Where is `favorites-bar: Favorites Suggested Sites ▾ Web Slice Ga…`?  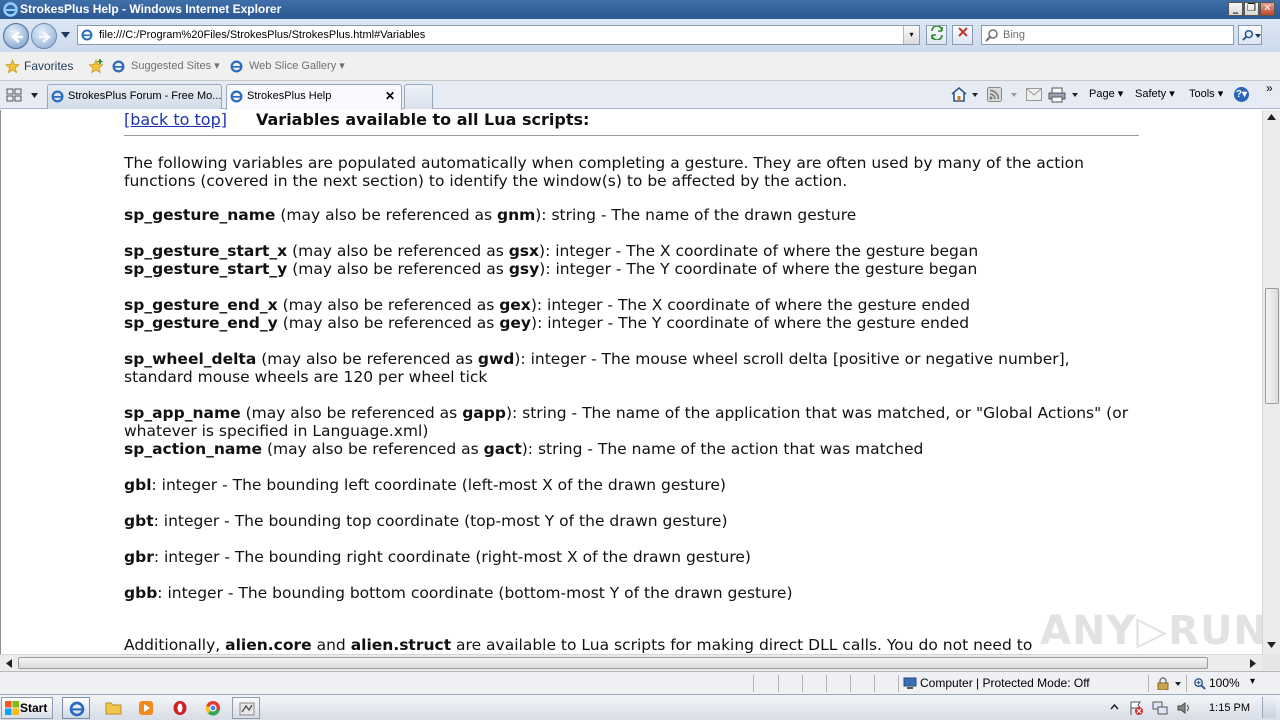
favorites-bar: Favorites Suggested Sites ▾ Web Slice Ga… is located at coordinates (640, 66).